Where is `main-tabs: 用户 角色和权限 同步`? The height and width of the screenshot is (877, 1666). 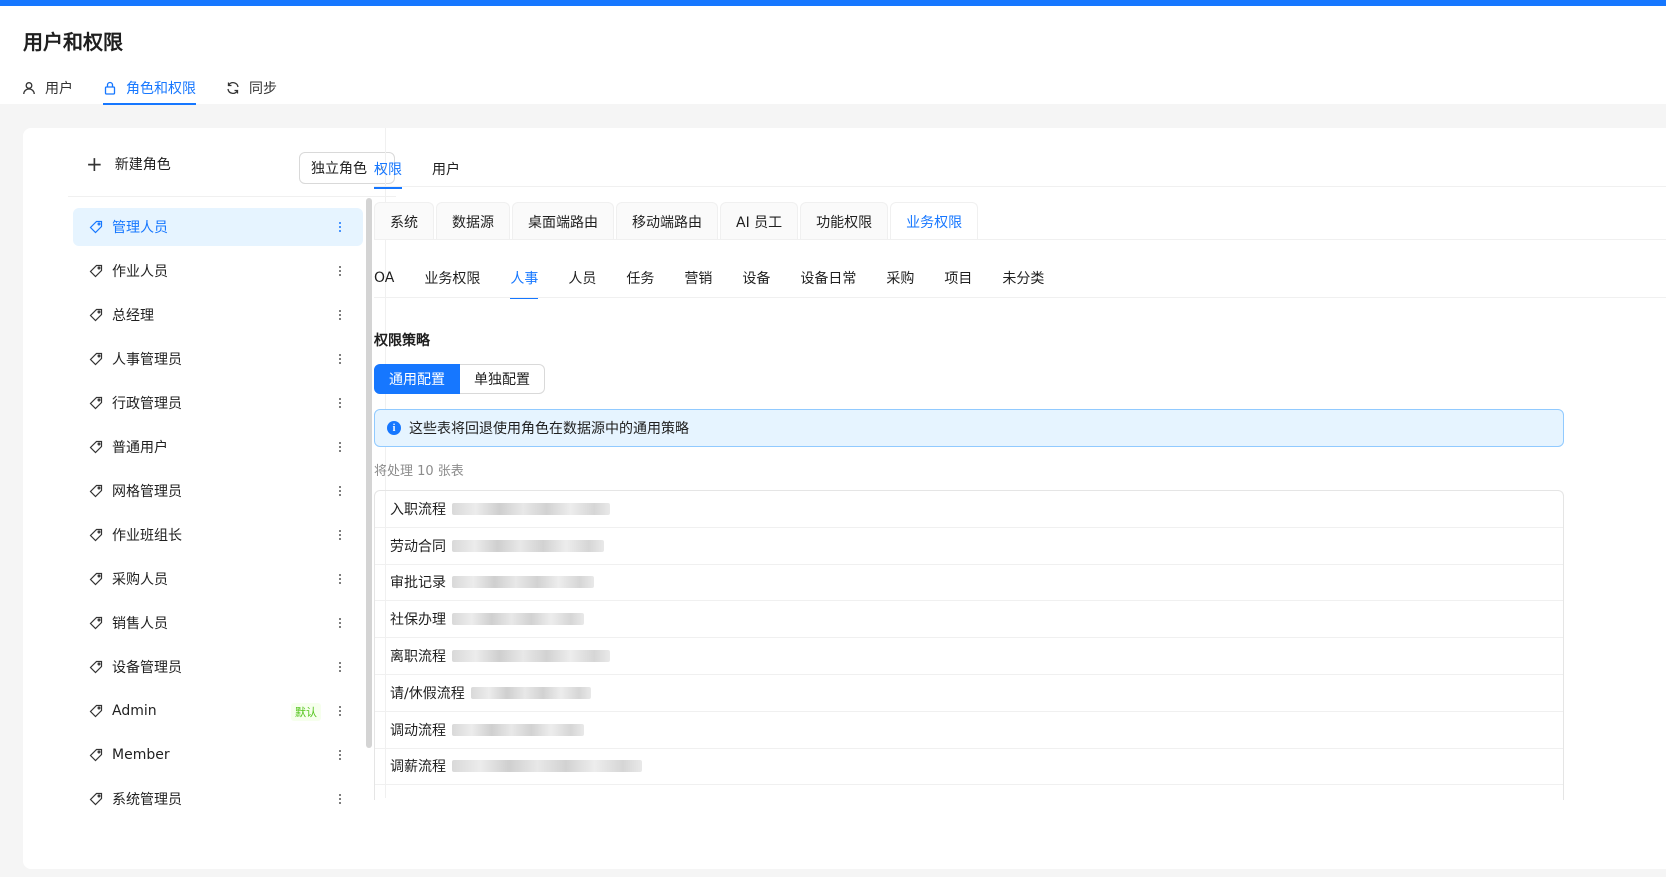
main-tabs: 用户 角色和权限 同步 is located at coordinates (164, 88).